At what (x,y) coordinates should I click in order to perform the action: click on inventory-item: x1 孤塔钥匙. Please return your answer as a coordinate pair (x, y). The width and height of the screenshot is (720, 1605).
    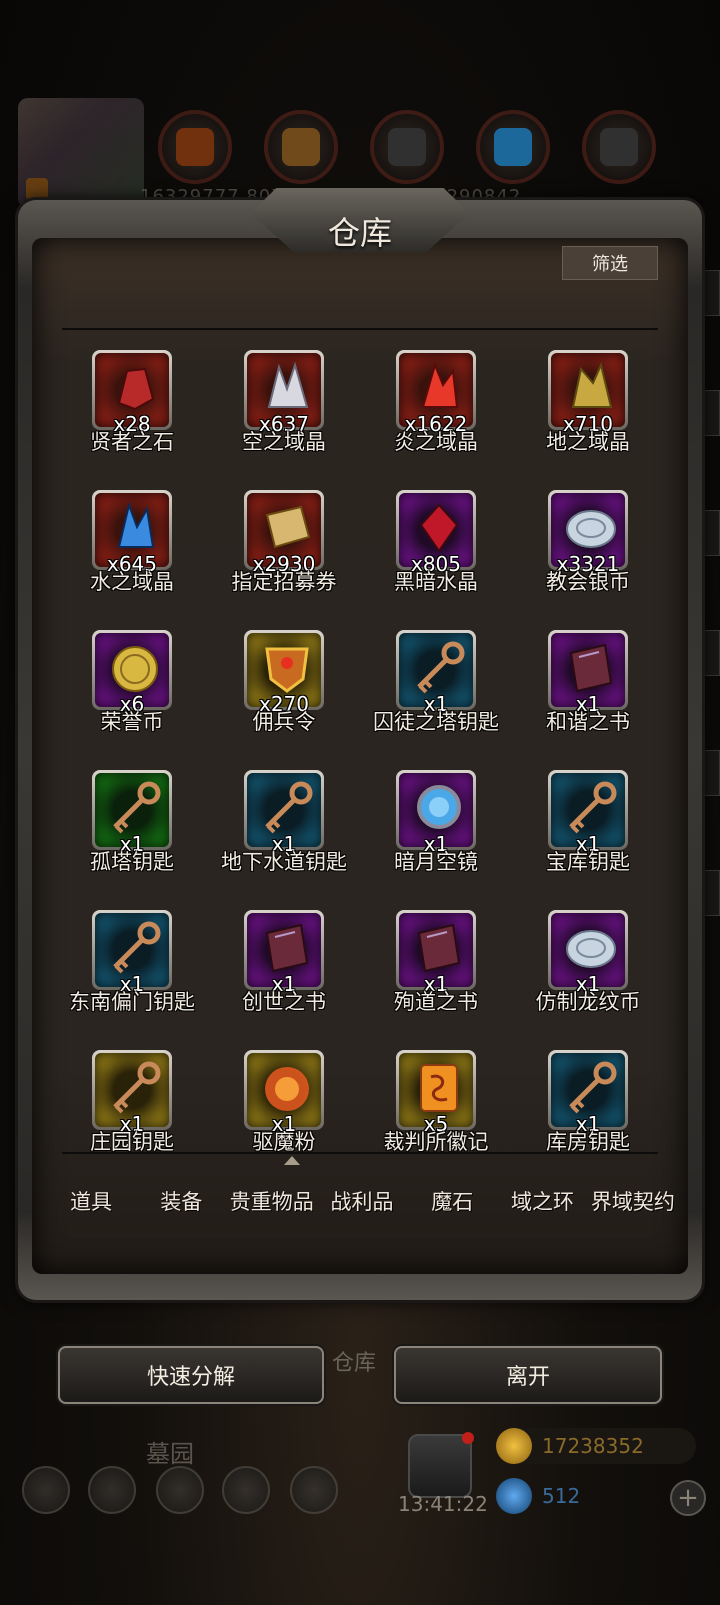
    Looking at the image, I should click on (132, 830).